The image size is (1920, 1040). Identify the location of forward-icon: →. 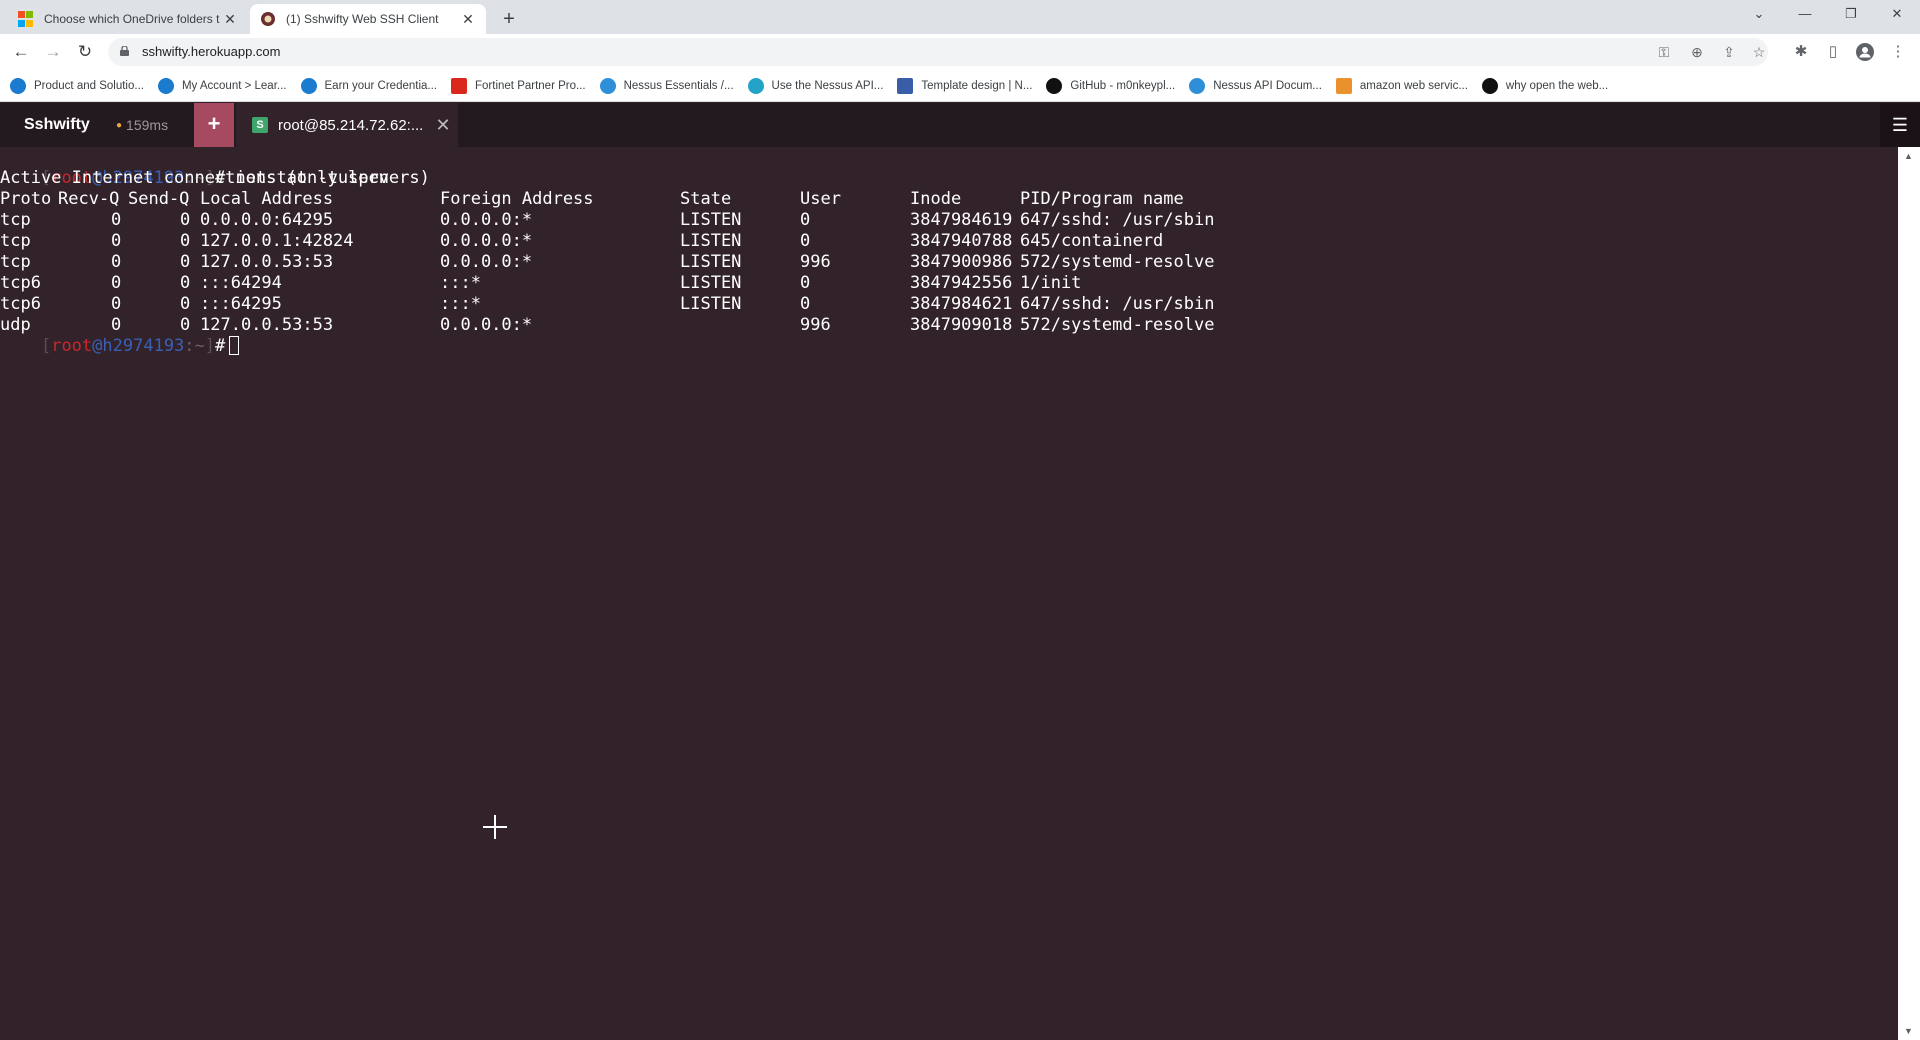
(53, 52).